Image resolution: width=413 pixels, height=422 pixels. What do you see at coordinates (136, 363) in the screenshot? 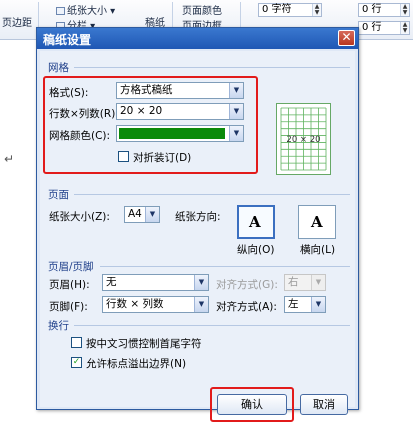
I see `punctuation-overflow-label: 允许标点溢出边界(N)` at bounding box center [136, 363].